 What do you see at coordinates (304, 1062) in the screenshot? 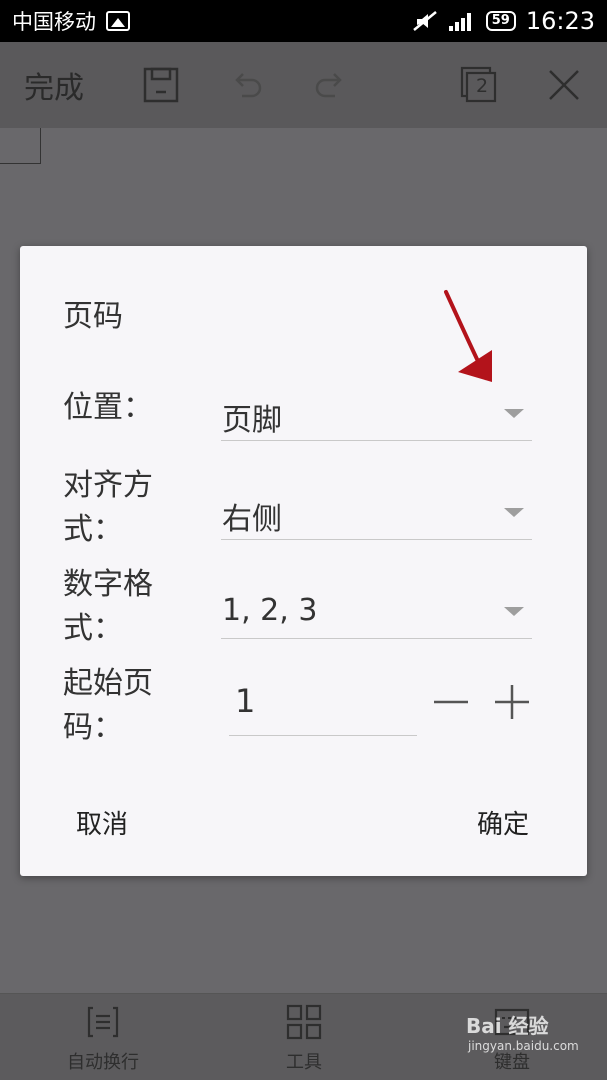
I see `tools-label: 工具` at bounding box center [304, 1062].